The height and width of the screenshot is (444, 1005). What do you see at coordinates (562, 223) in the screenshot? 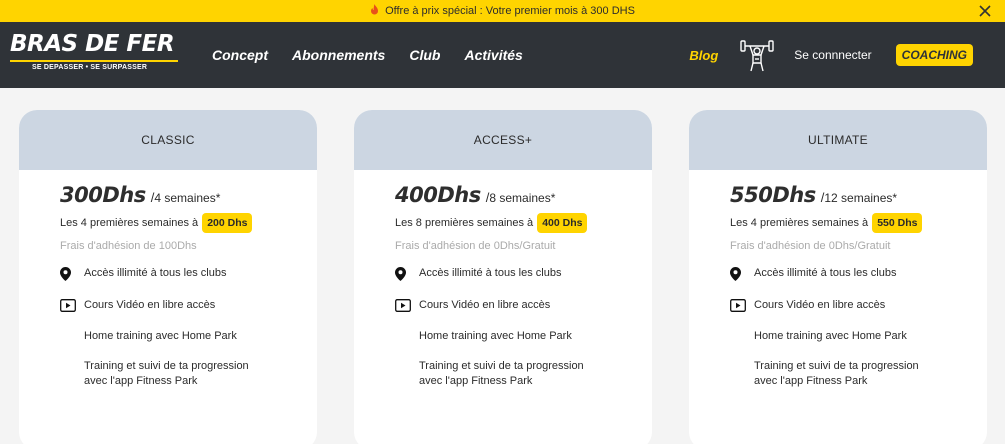
I see `plan-promo-badge: 400 Dhs` at bounding box center [562, 223].